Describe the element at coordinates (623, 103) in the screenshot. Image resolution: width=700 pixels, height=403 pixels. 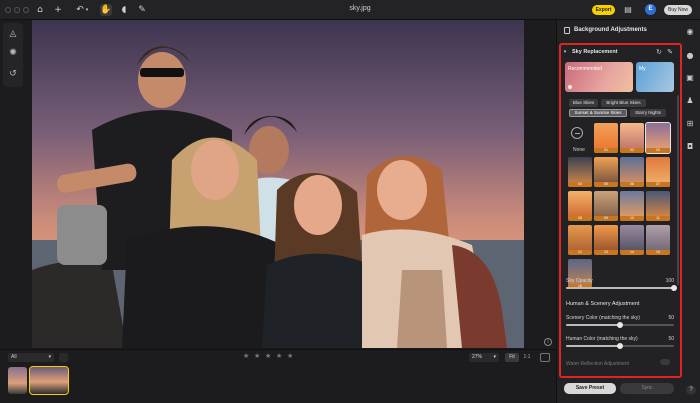
I see `chip-bright-blue-skies: Bright Blue Skies` at that location.